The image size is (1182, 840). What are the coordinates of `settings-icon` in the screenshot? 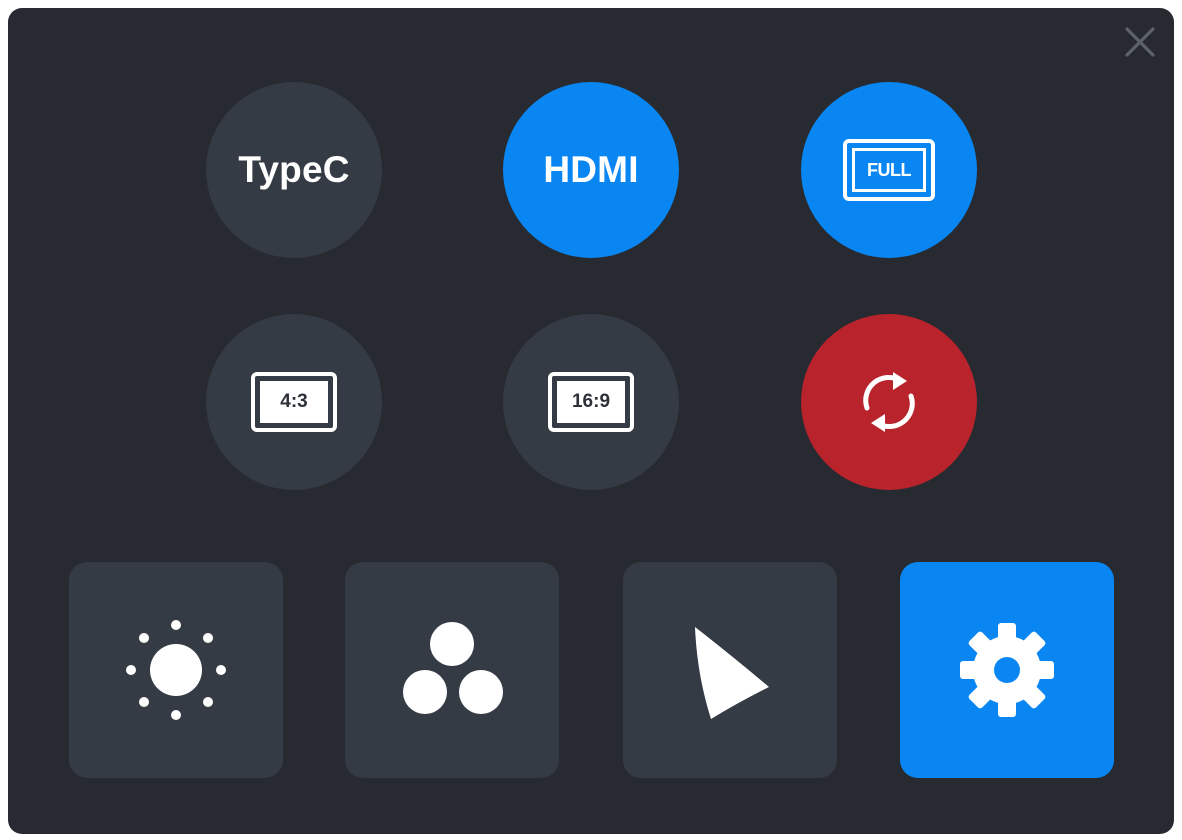 It's located at (1007, 670).